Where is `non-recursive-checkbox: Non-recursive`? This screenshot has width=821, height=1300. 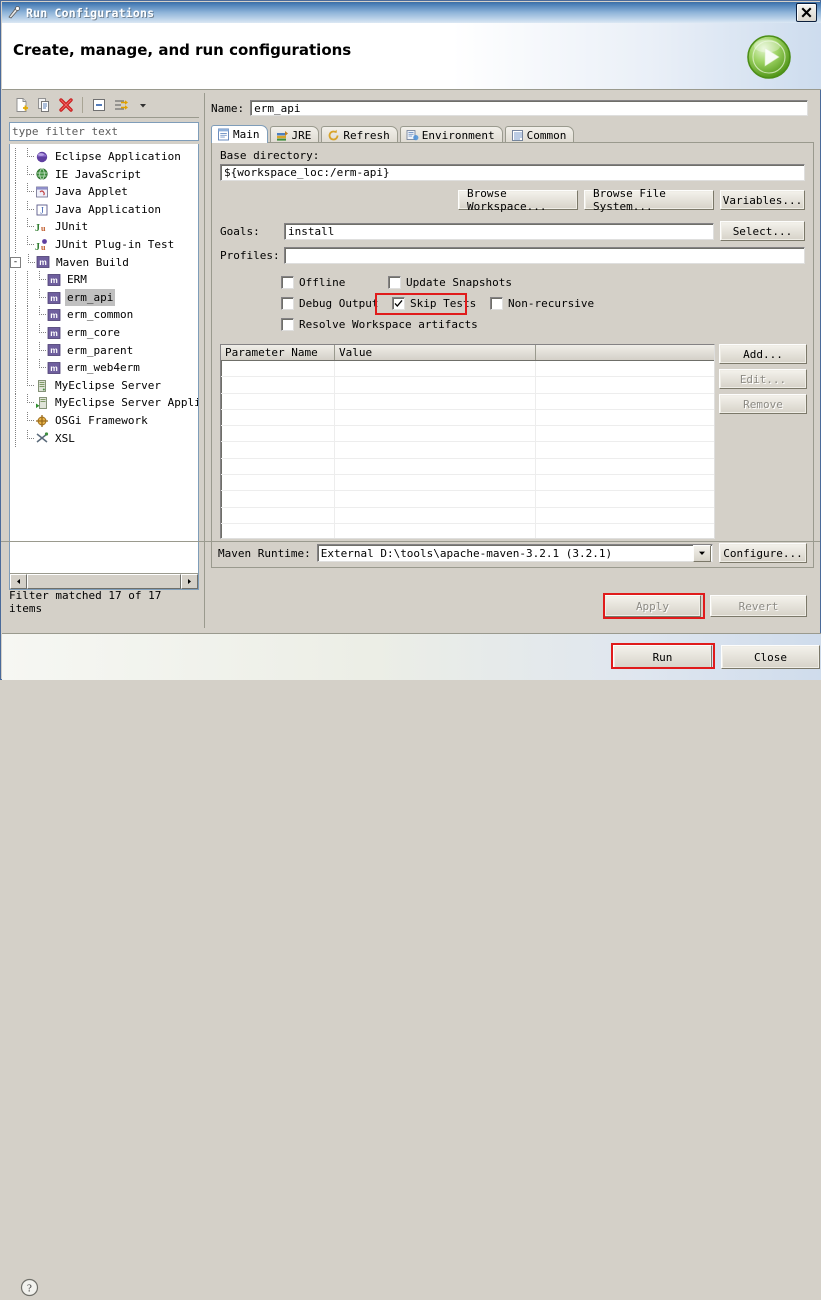 non-recursive-checkbox: Non-recursive is located at coordinates (542, 303).